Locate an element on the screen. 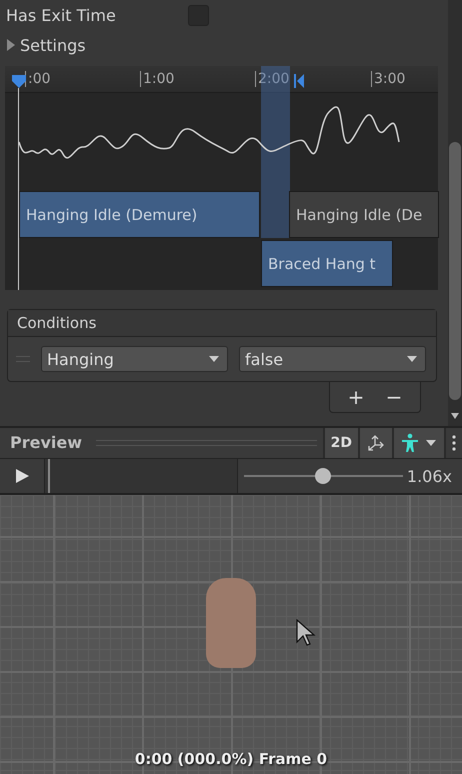  parameter-dropdown: Hanging is located at coordinates (134, 359).